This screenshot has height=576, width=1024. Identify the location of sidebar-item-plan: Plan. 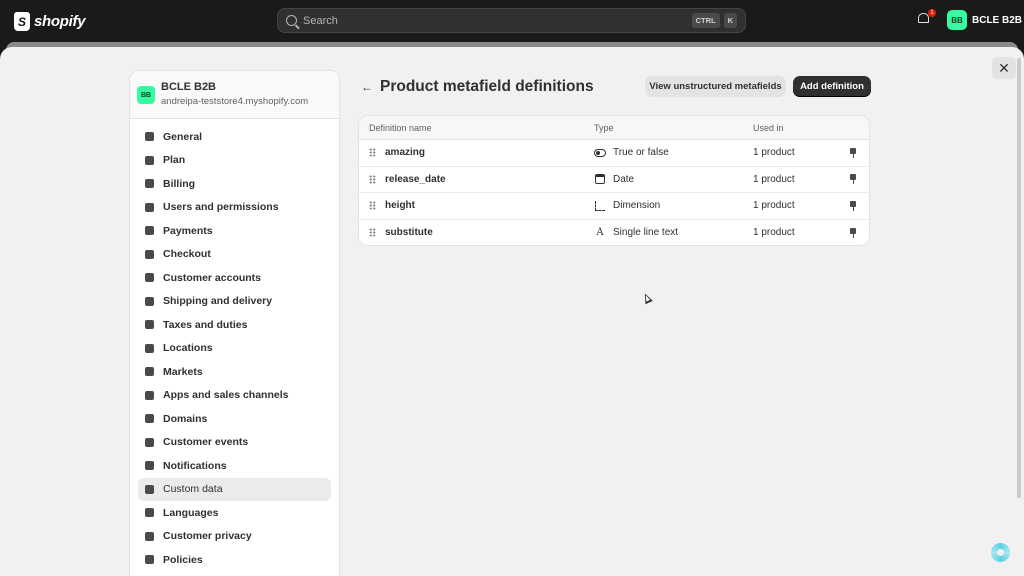
(234, 161).